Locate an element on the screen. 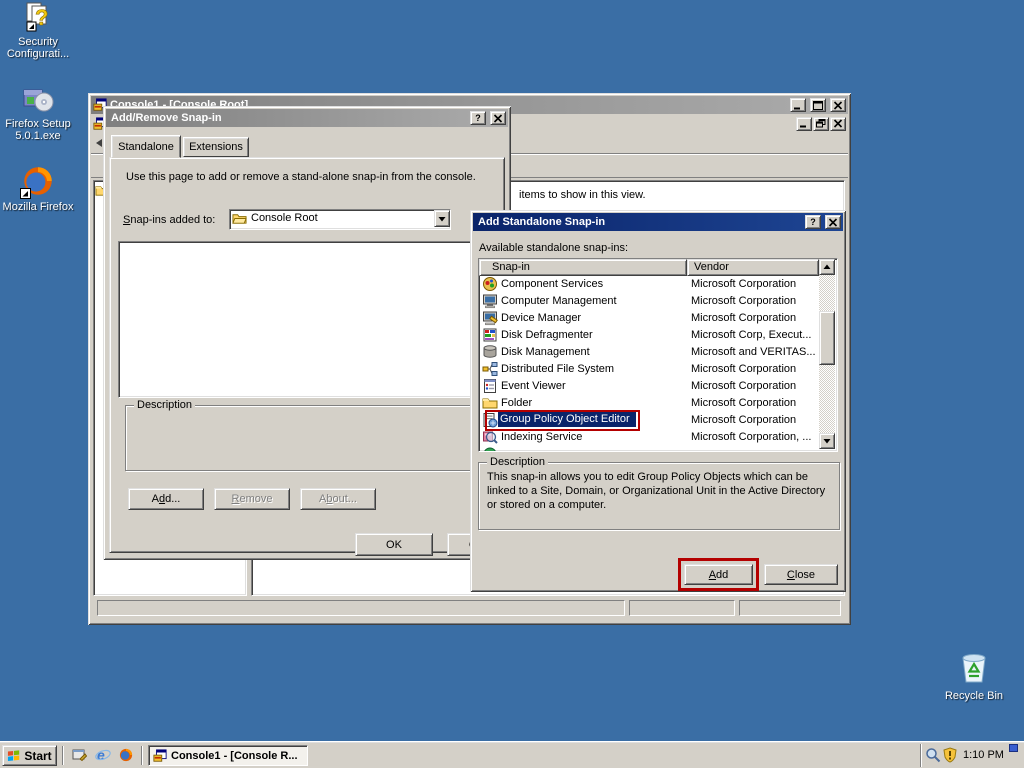 This screenshot has width=1024, height=768. tab-extensions: Extensions is located at coordinates (216, 147).